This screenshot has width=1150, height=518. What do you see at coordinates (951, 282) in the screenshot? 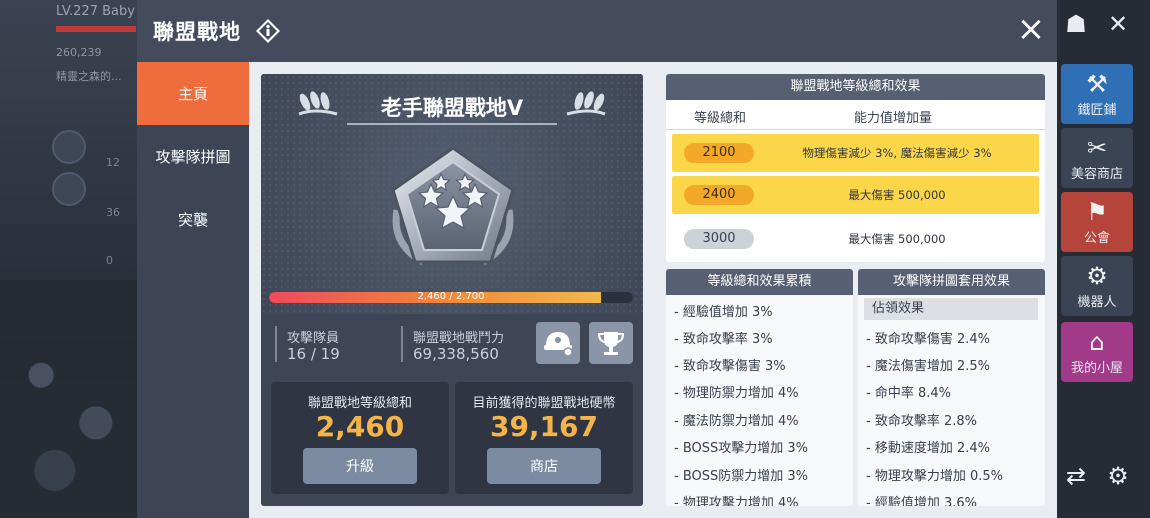
I see `puzzle-effects-title: 攻擊隊拼圖套用效果` at bounding box center [951, 282].